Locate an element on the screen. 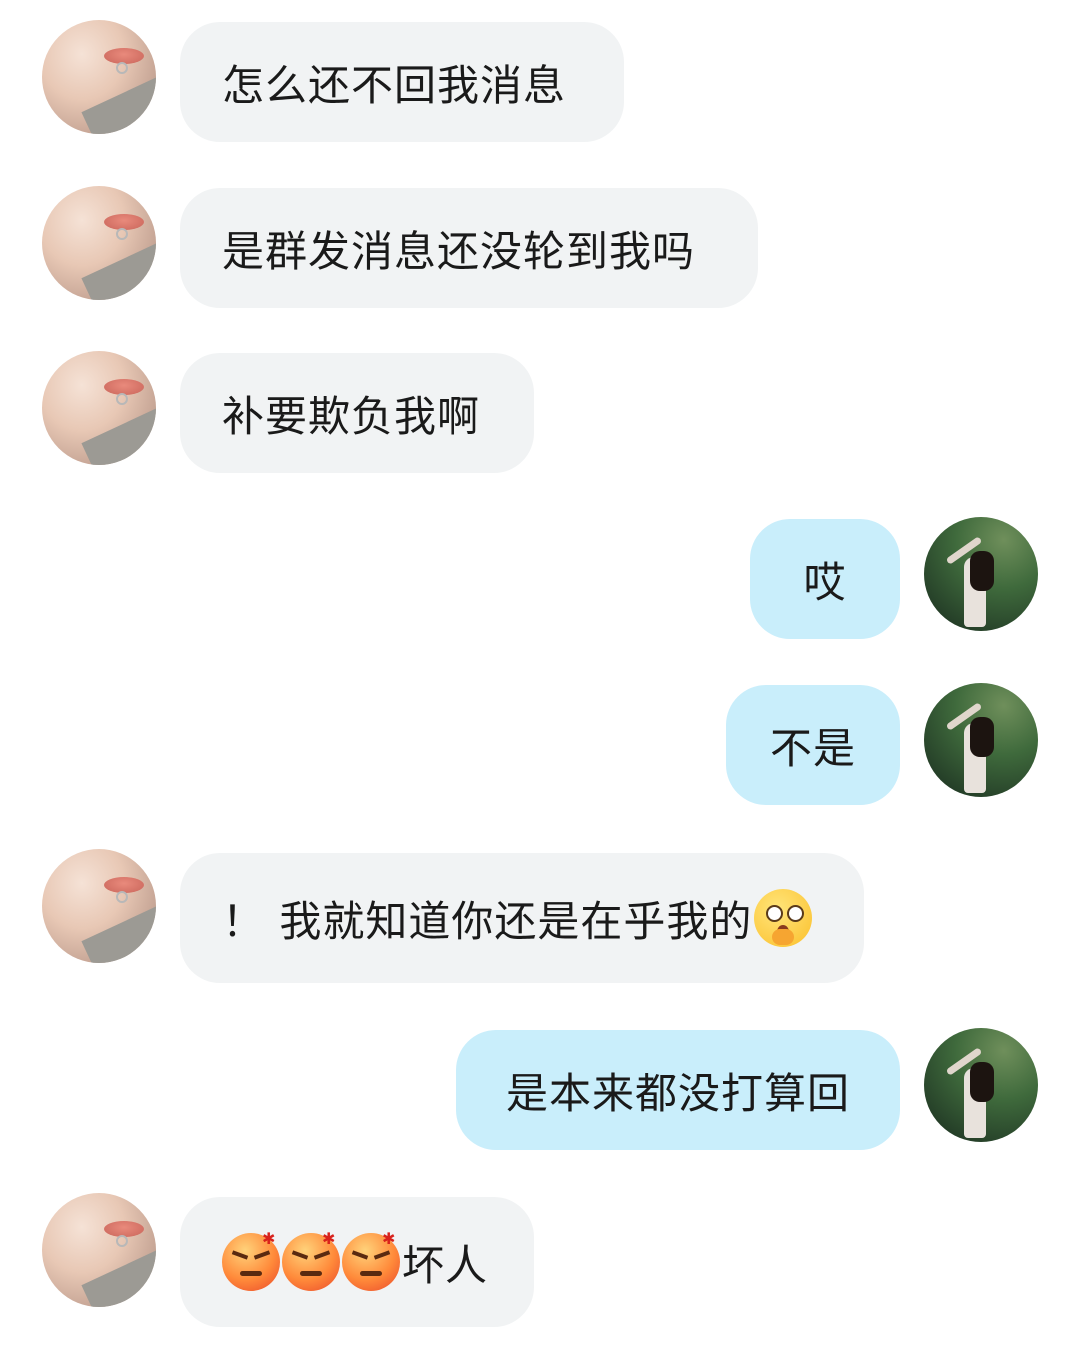 Image resolution: width=1080 pixels, height=1362 pixels. incoming-message-bubble: ✱ ✱ ✱ 坏人 is located at coordinates (357, 1262).